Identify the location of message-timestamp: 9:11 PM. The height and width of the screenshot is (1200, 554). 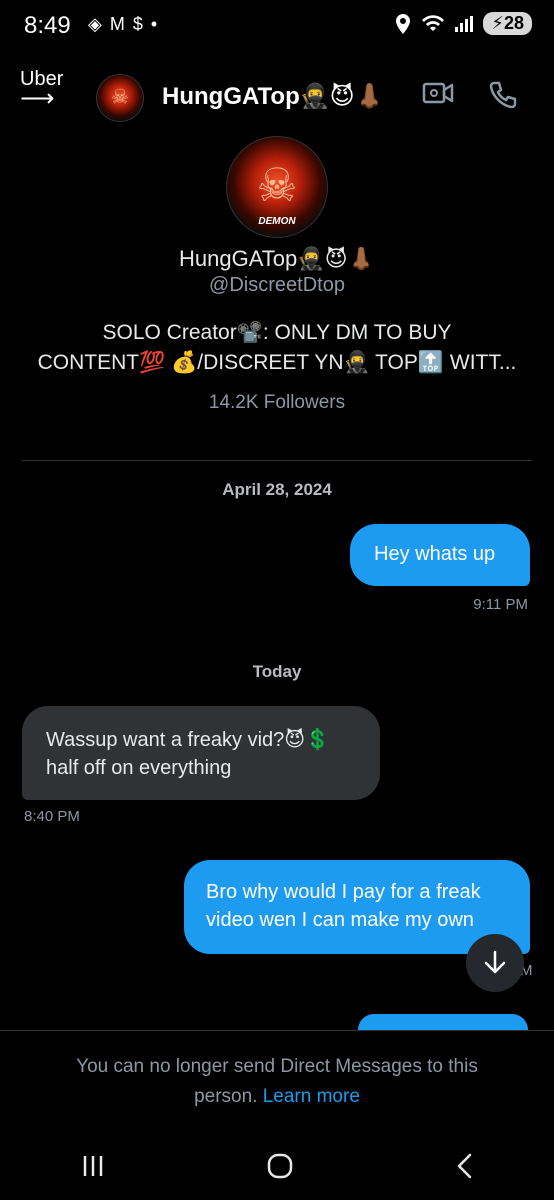
(500, 604).